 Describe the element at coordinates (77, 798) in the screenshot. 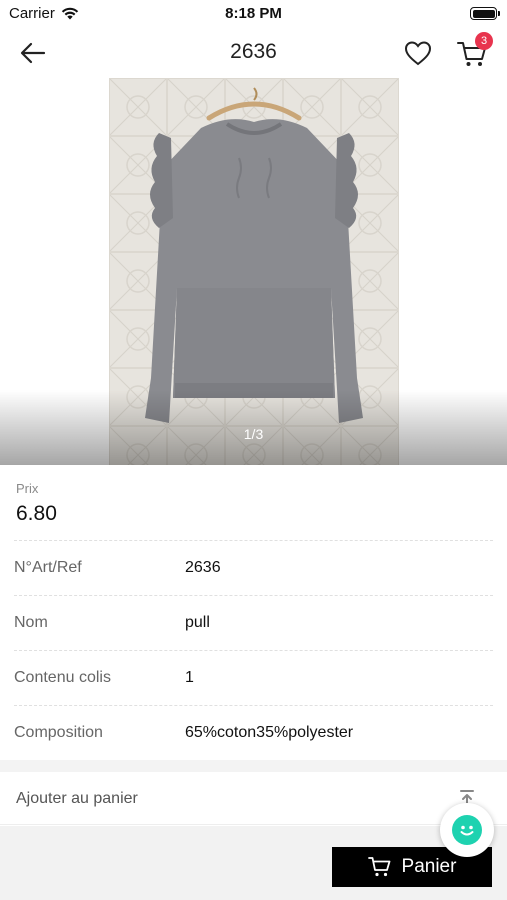

I see `add-to-cart-label: Ajouter au panier` at that location.